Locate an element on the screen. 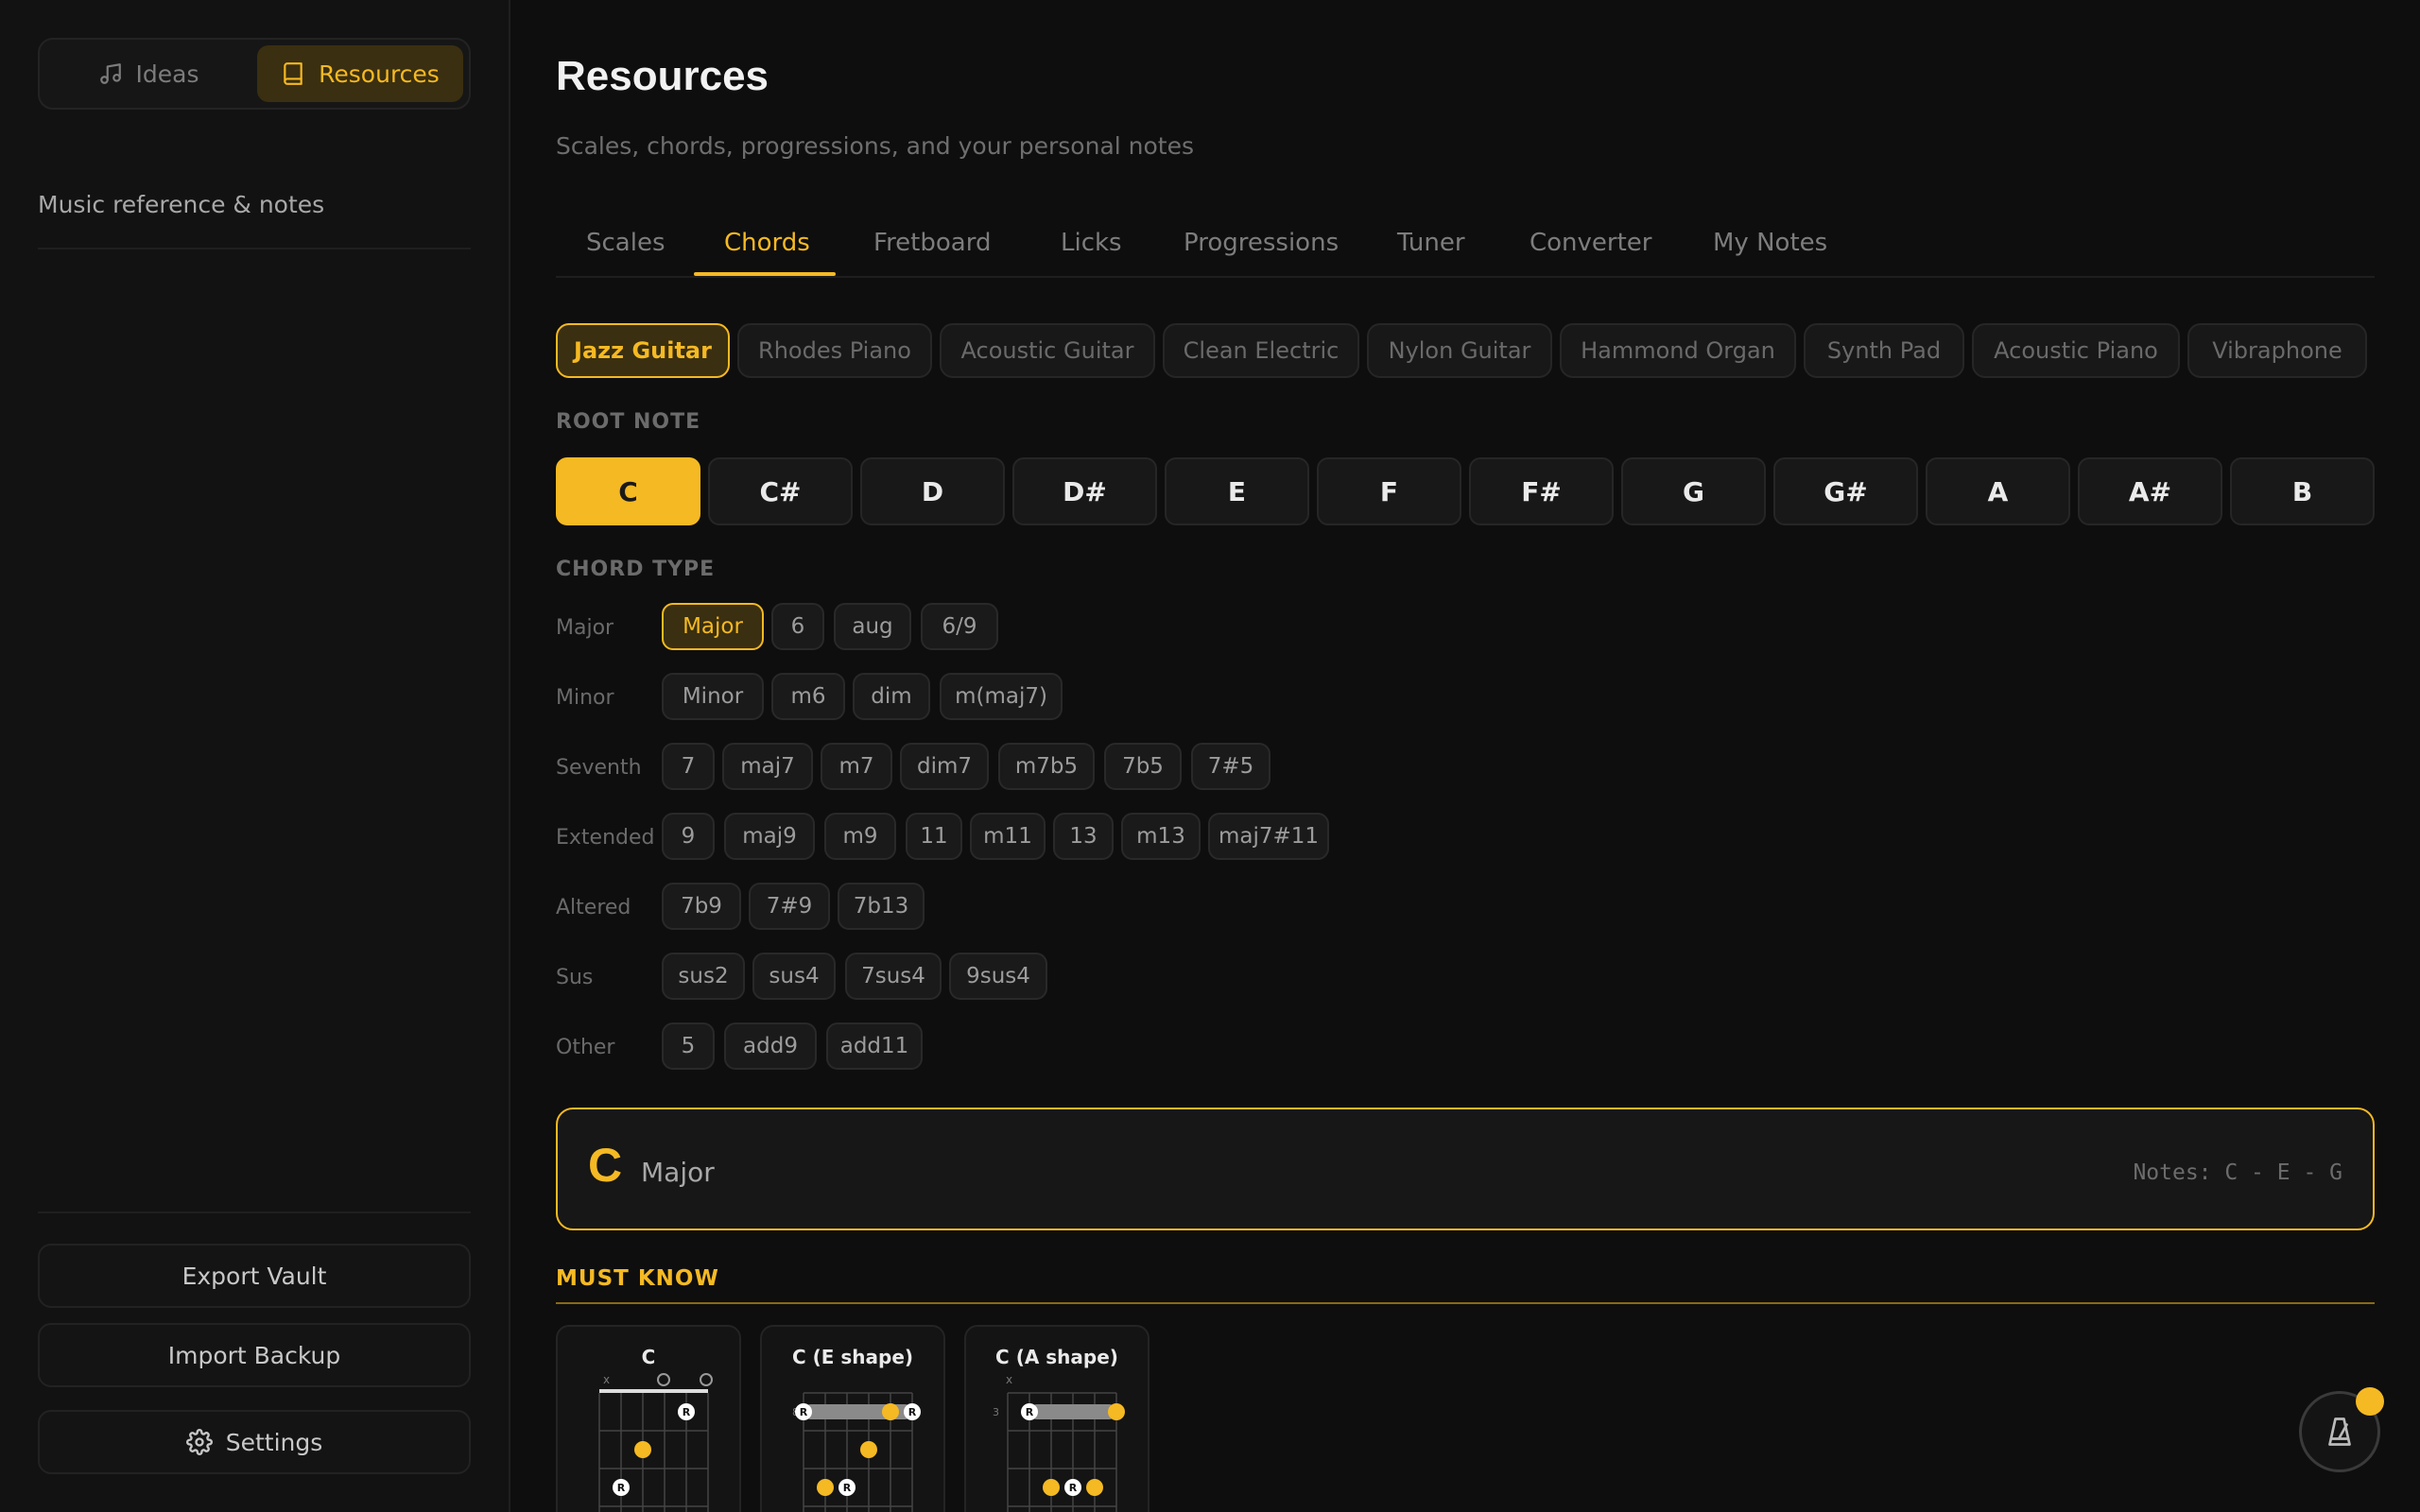  tab-licks: Licks is located at coordinates (1091, 243).